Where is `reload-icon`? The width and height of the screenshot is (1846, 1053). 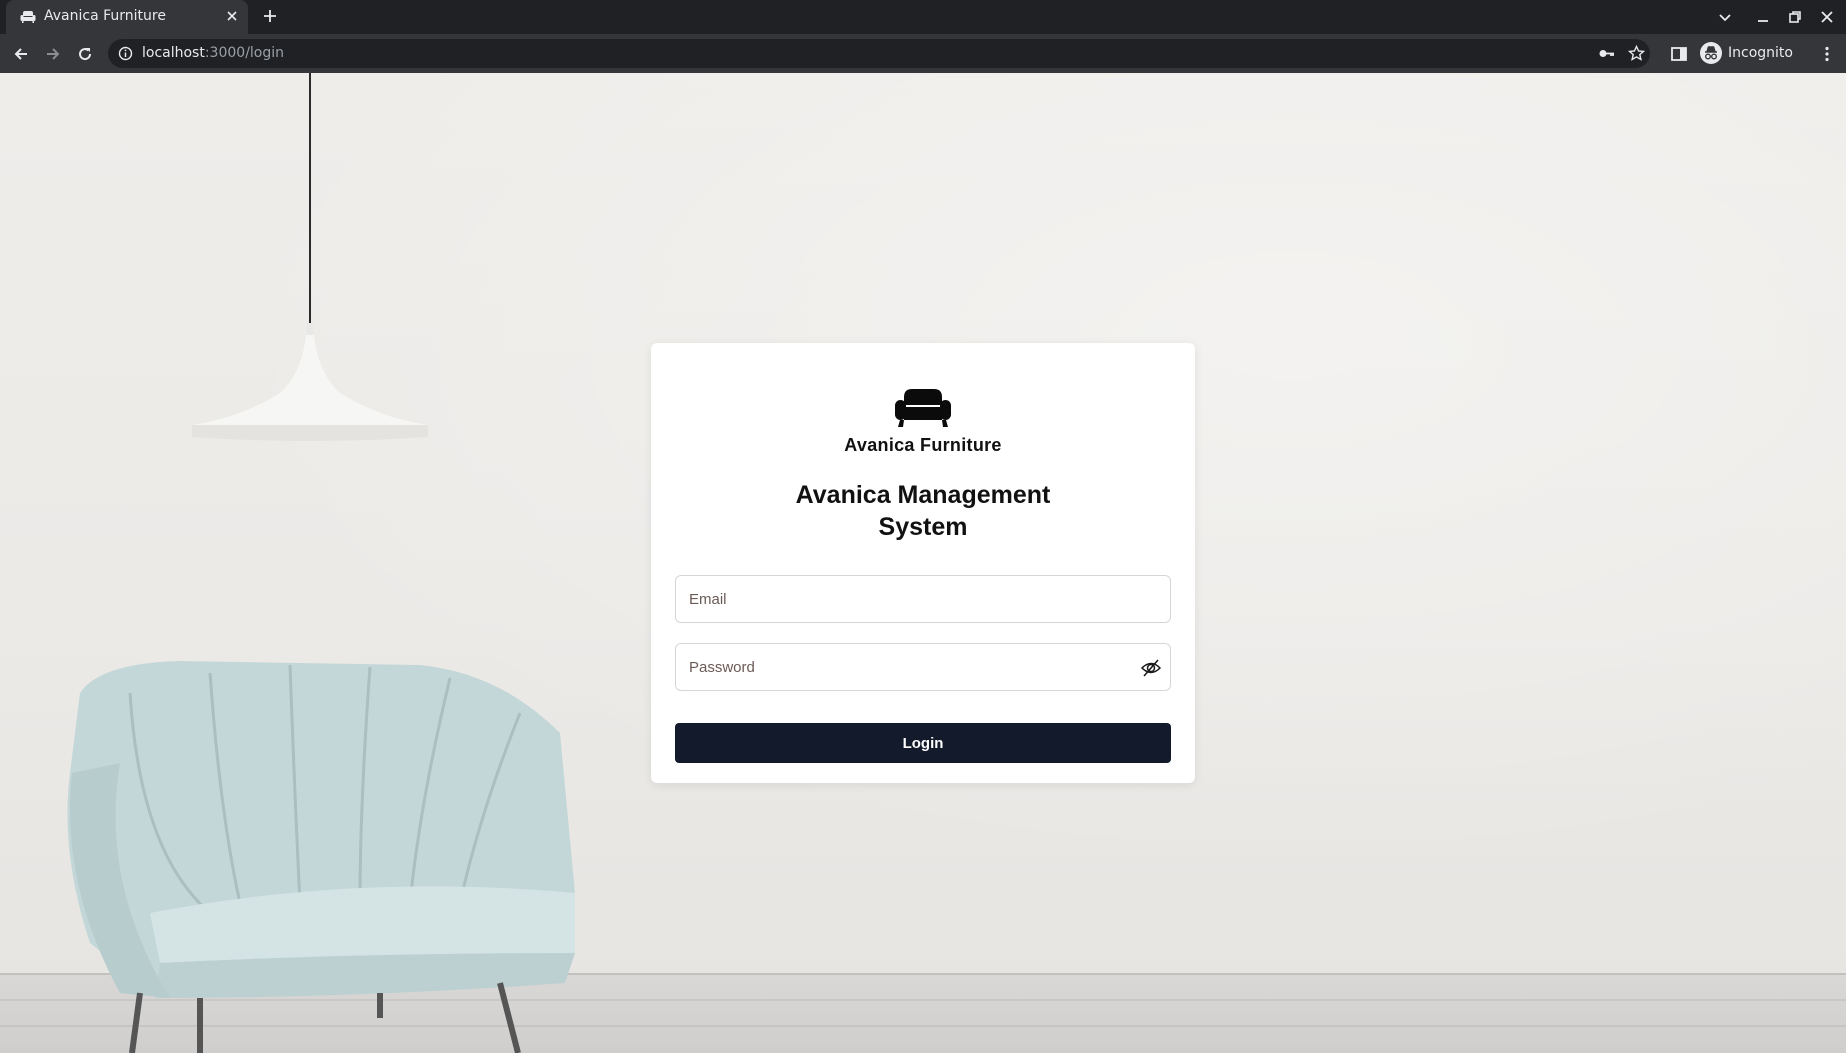 reload-icon is located at coordinates (85, 54).